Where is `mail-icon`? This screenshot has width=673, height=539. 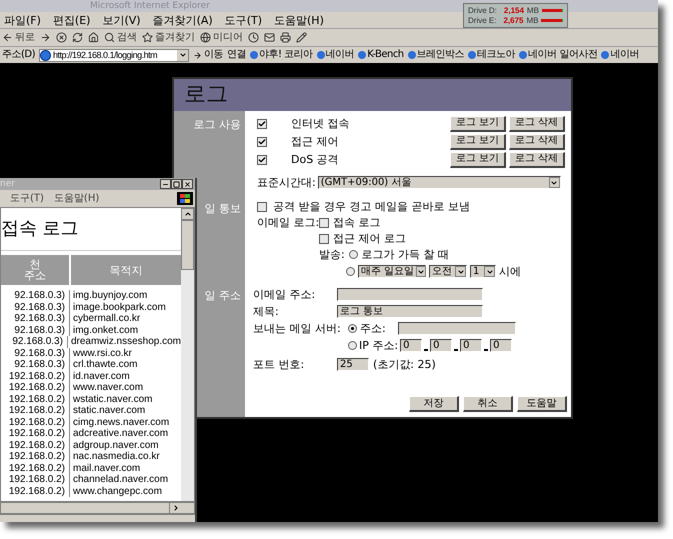
mail-icon is located at coordinates (269, 37).